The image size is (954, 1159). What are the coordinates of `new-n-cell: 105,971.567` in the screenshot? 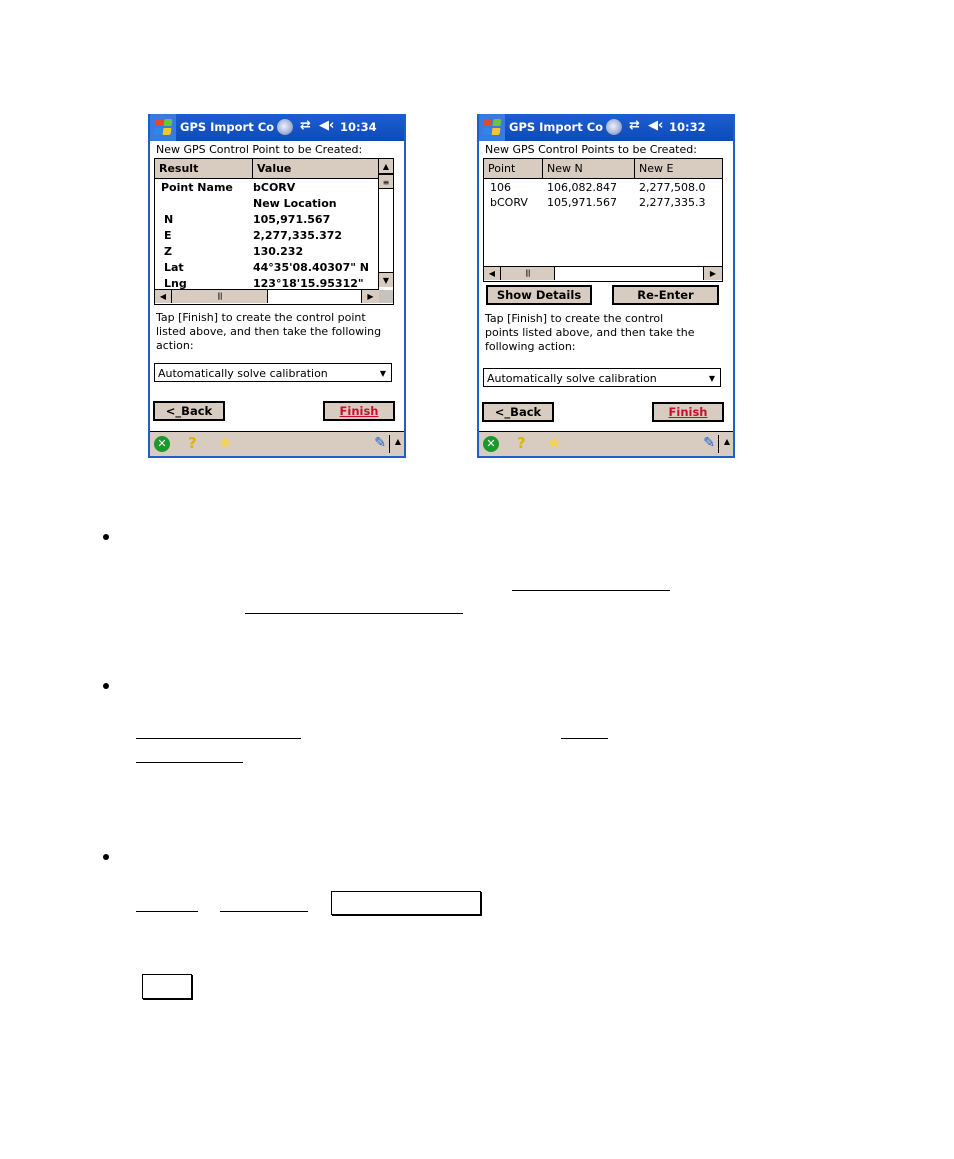 It's located at (582, 202).